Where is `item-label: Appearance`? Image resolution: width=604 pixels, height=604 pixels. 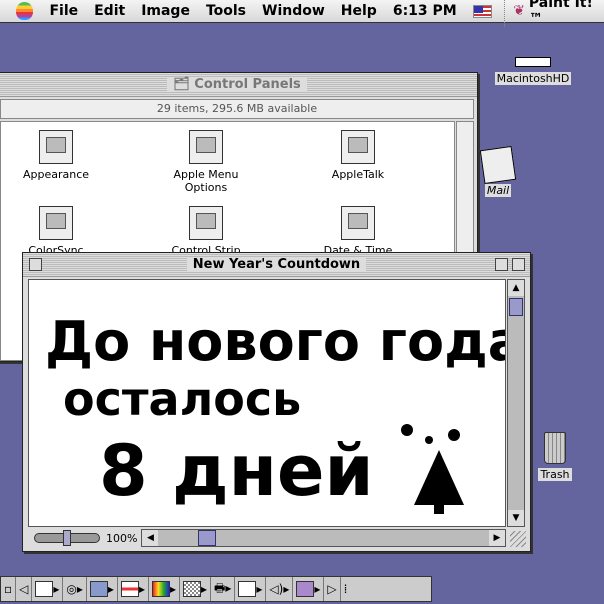
item-label: Appearance is located at coordinates (56, 174).